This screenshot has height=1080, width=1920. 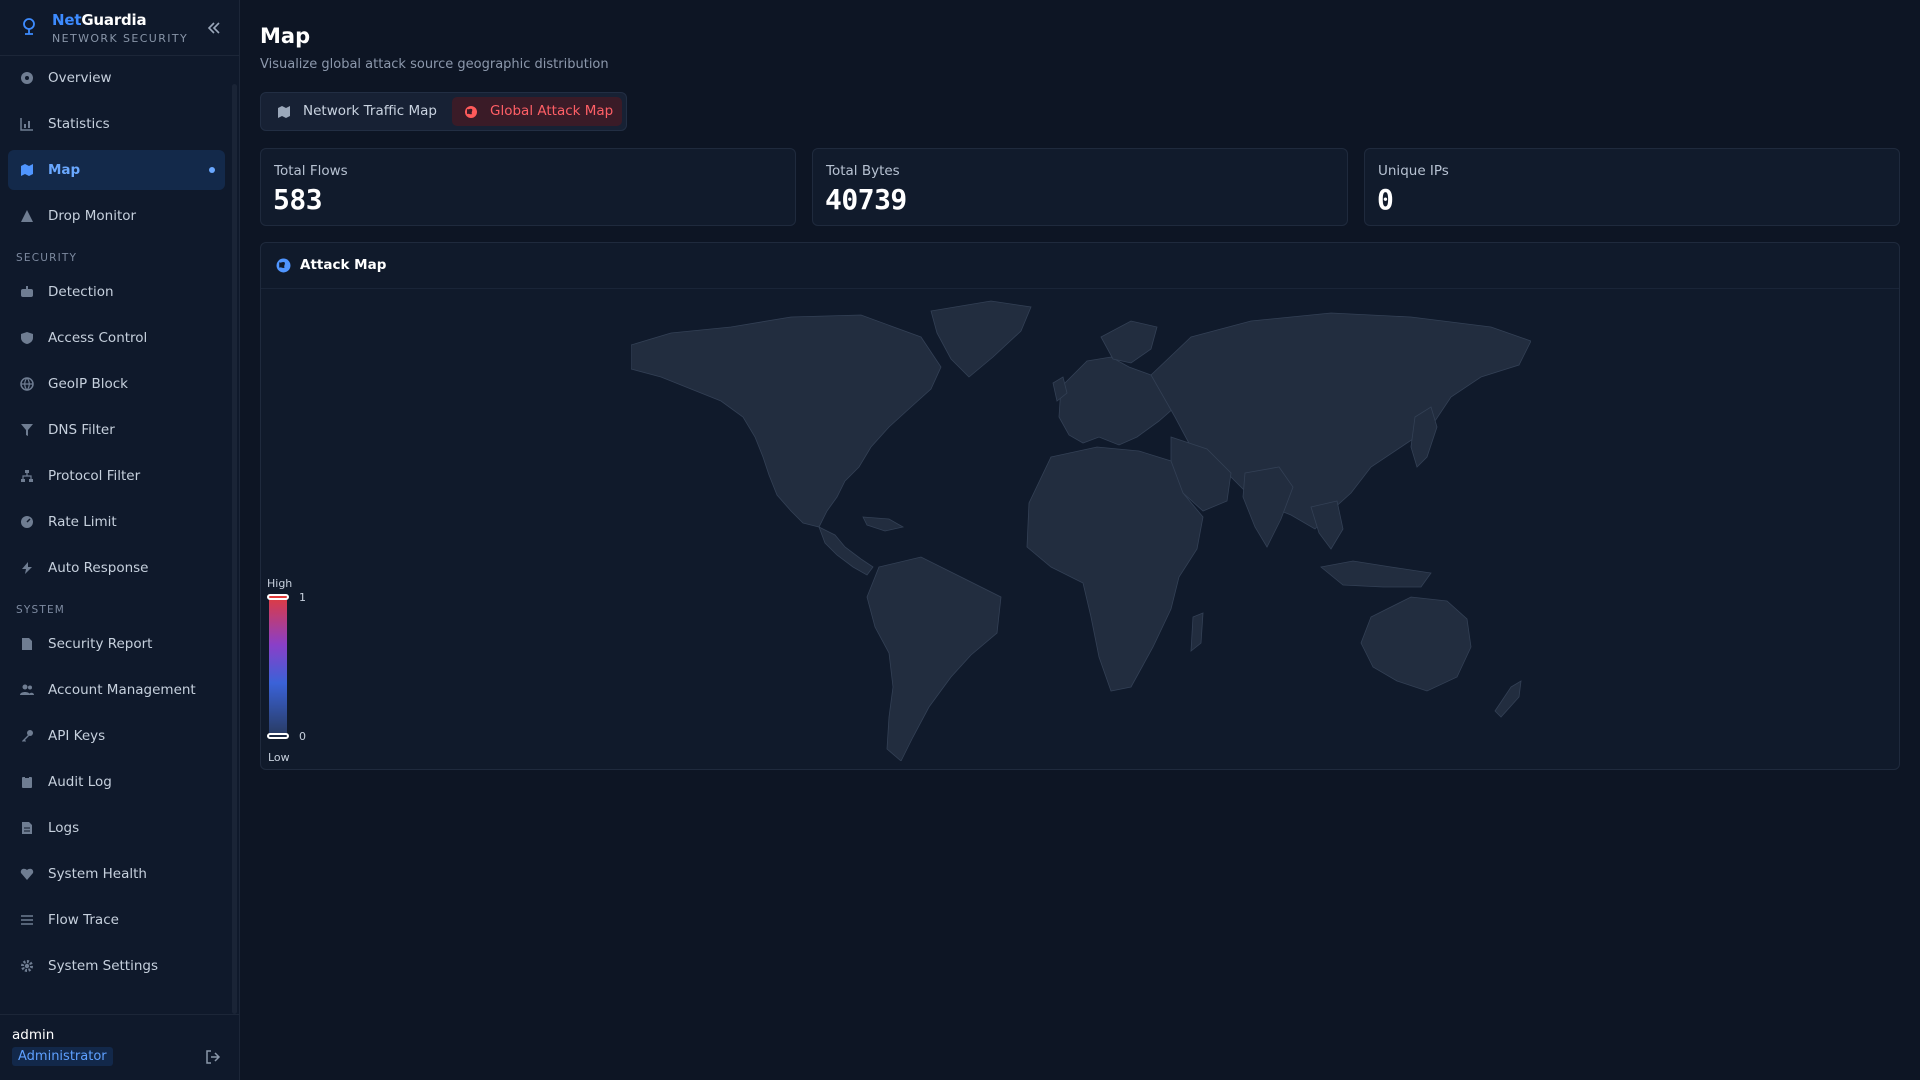 I want to click on legend-min-handle, so click(x=278, y=736).